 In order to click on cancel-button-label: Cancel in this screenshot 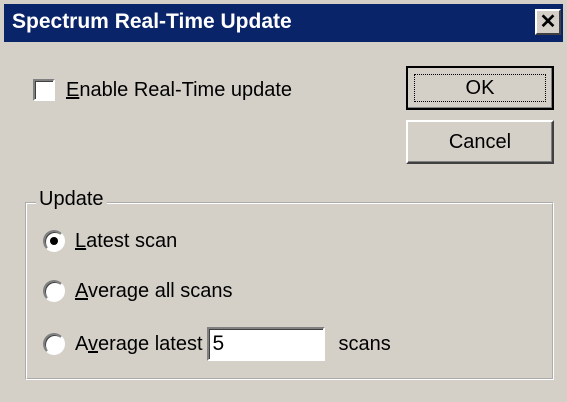, I will do `click(480, 141)`.